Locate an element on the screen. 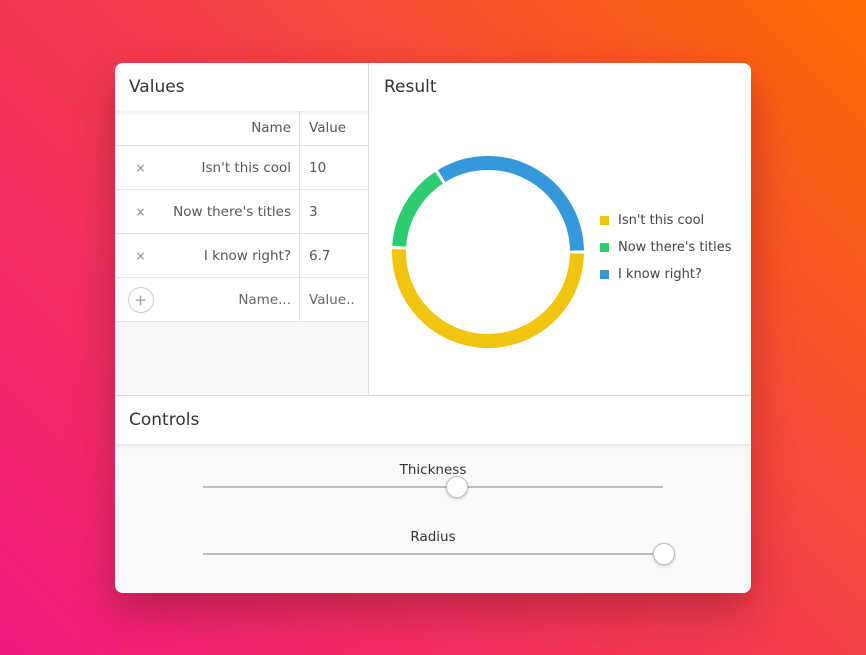  radius-slider: Radius is located at coordinates (439, 547).